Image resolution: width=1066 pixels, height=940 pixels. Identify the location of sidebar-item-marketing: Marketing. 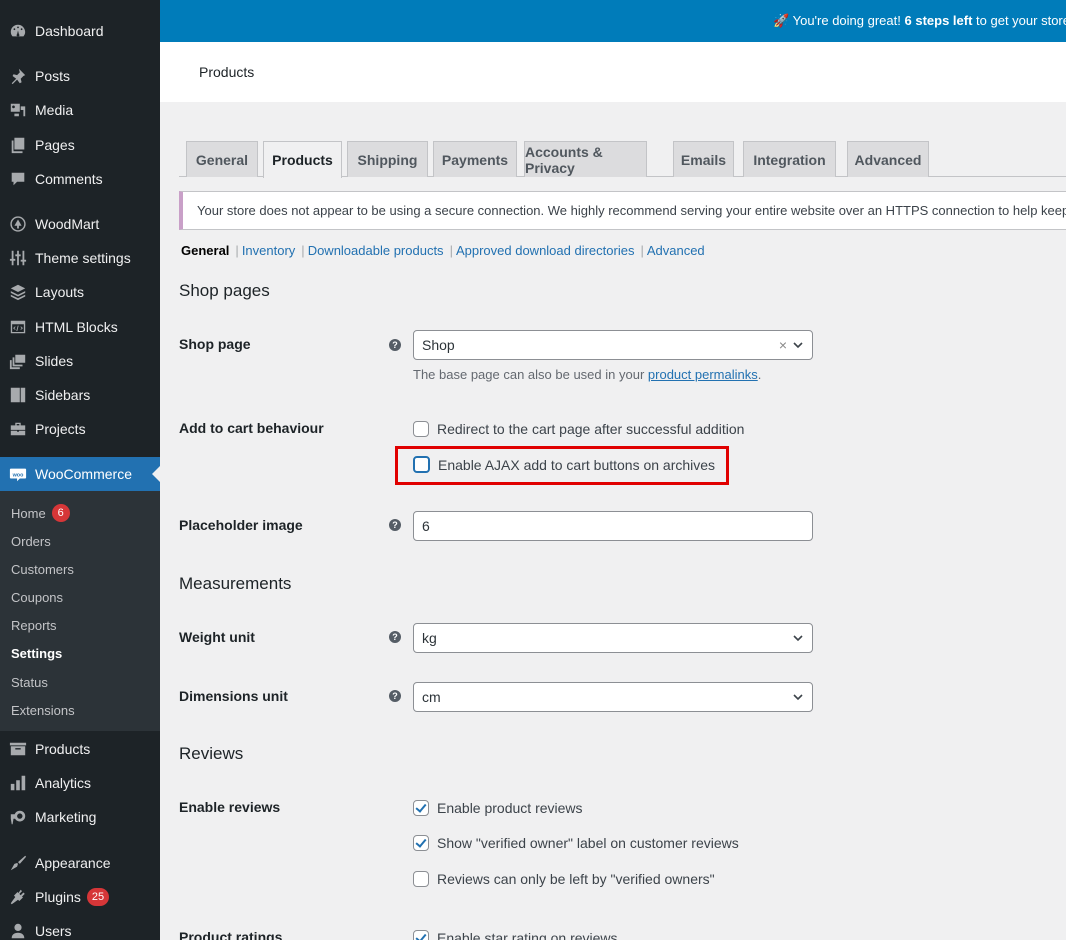
(80, 817).